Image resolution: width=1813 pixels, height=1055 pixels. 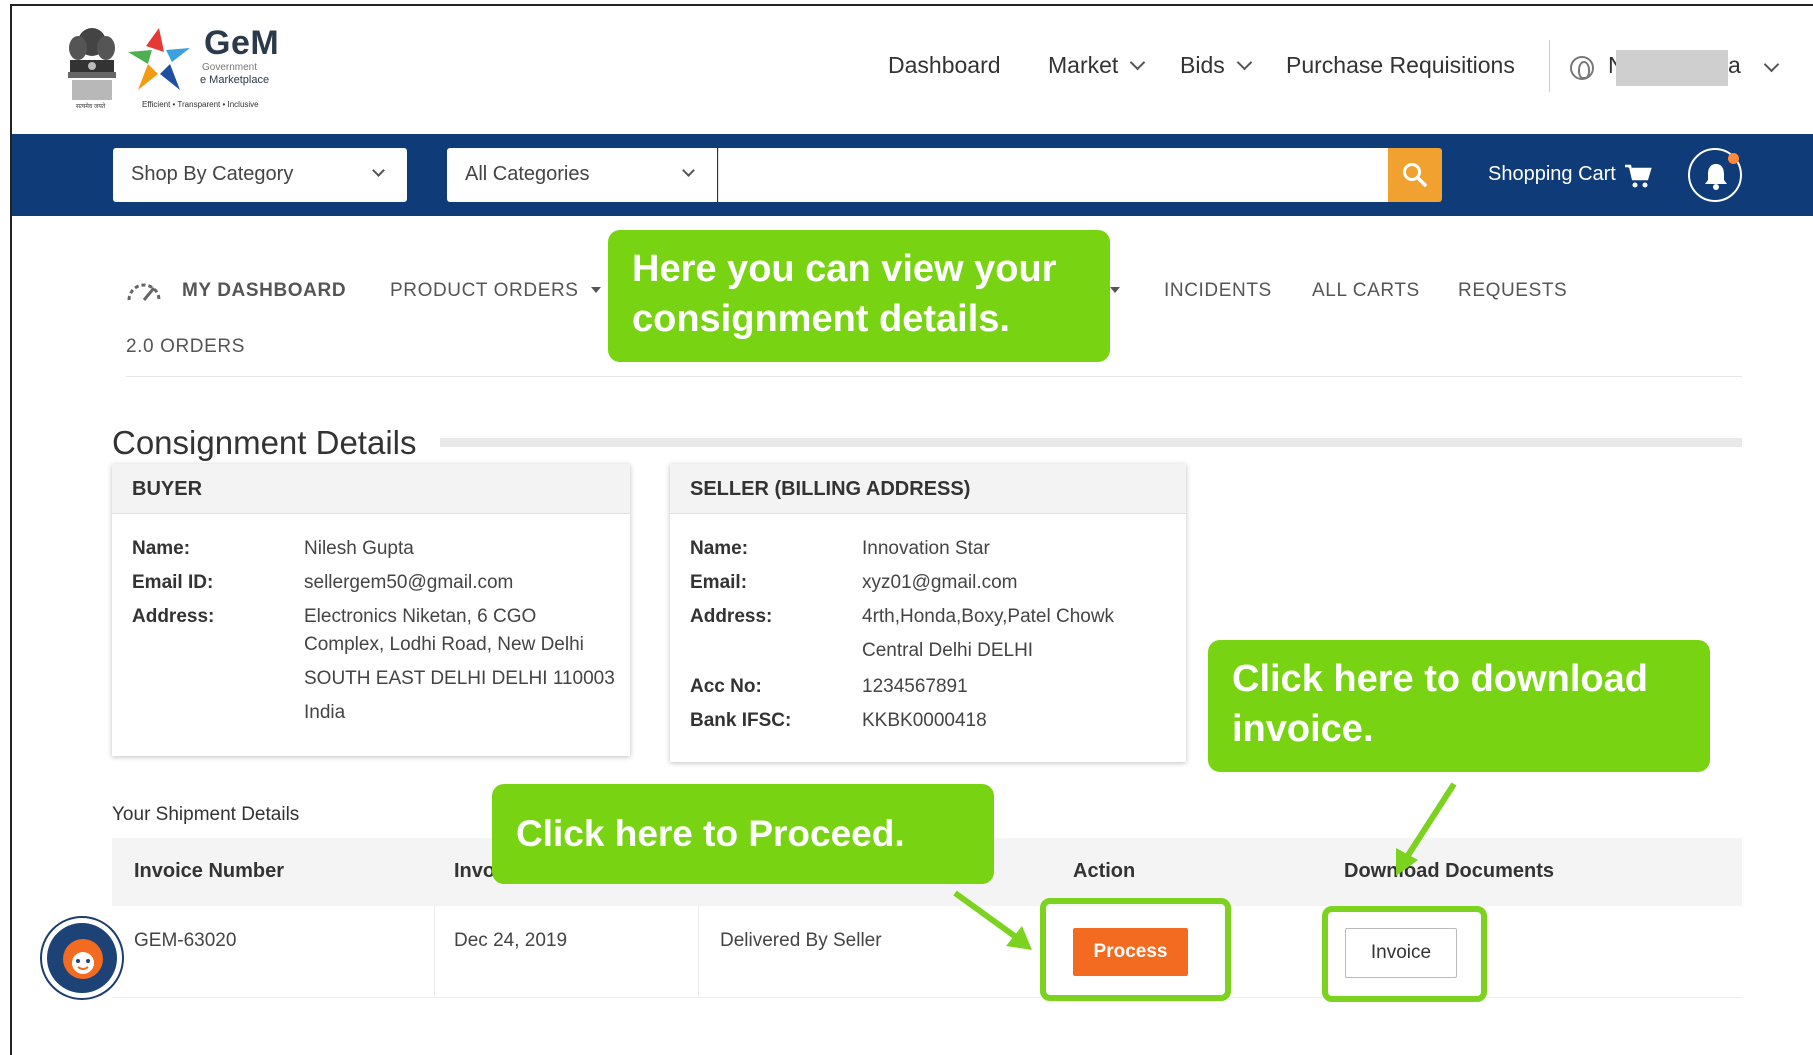 What do you see at coordinates (1429, 822) in the screenshot?
I see `arrow-to-invoice` at bounding box center [1429, 822].